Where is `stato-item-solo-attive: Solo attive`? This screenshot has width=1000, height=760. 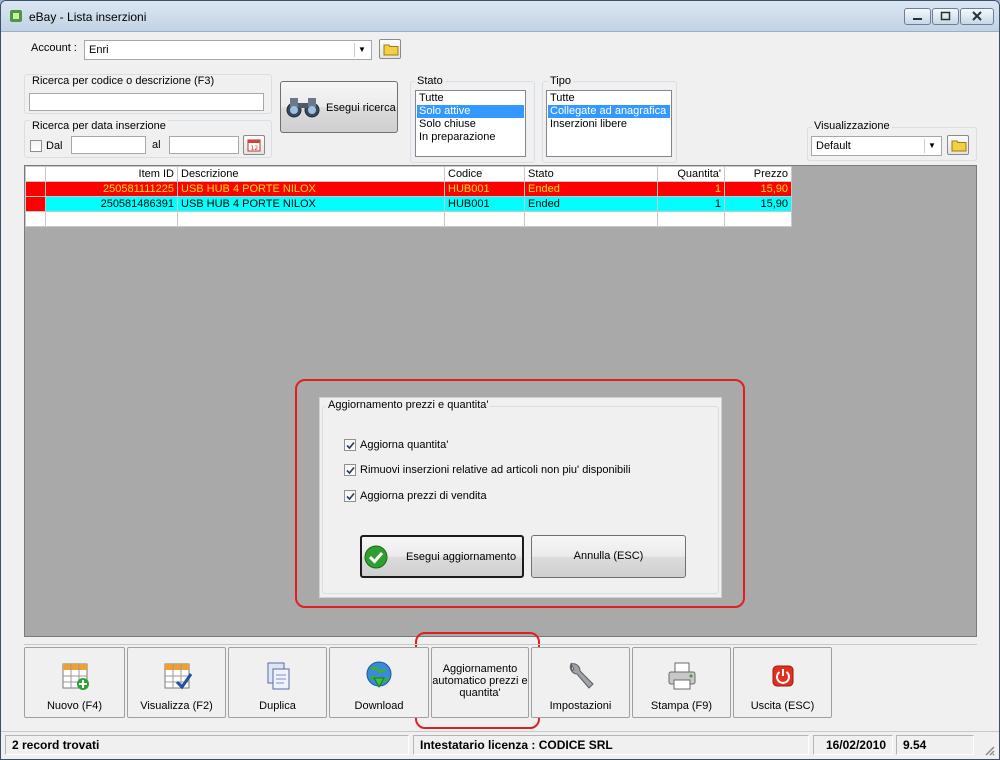 stato-item-solo-attive: Solo attive is located at coordinates (470, 111).